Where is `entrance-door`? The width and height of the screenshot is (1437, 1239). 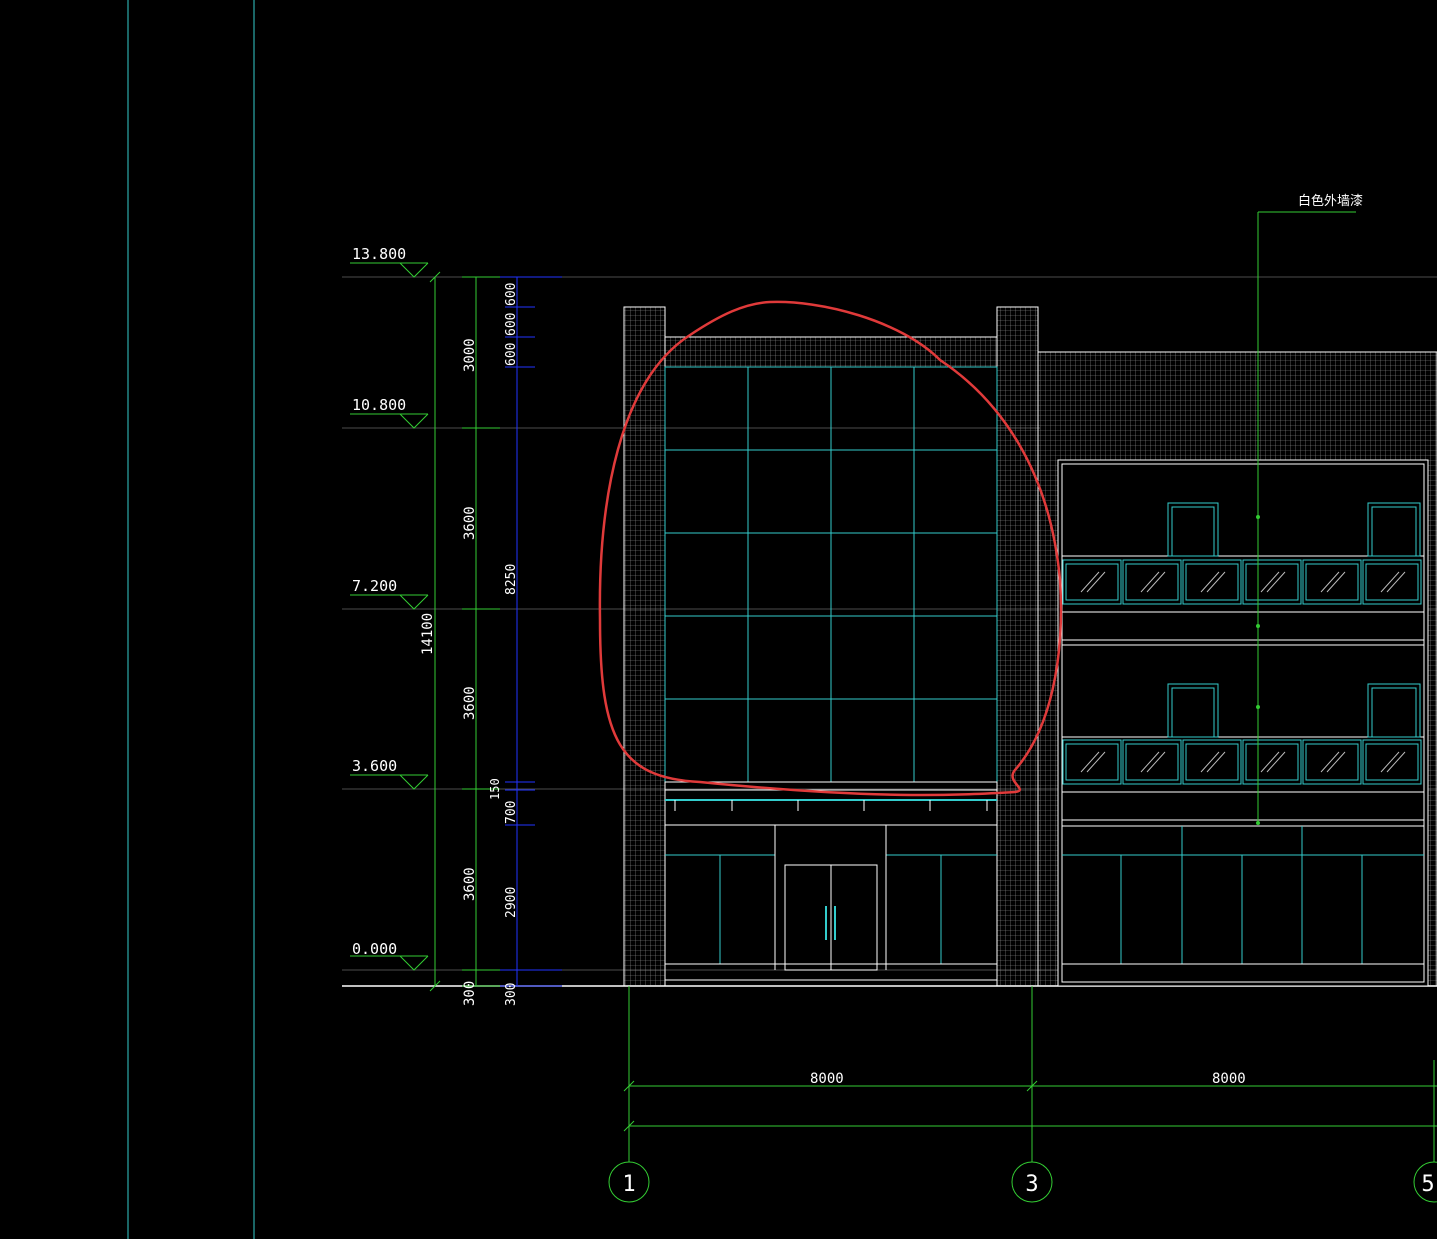
entrance-door is located at coordinates (831, 917).